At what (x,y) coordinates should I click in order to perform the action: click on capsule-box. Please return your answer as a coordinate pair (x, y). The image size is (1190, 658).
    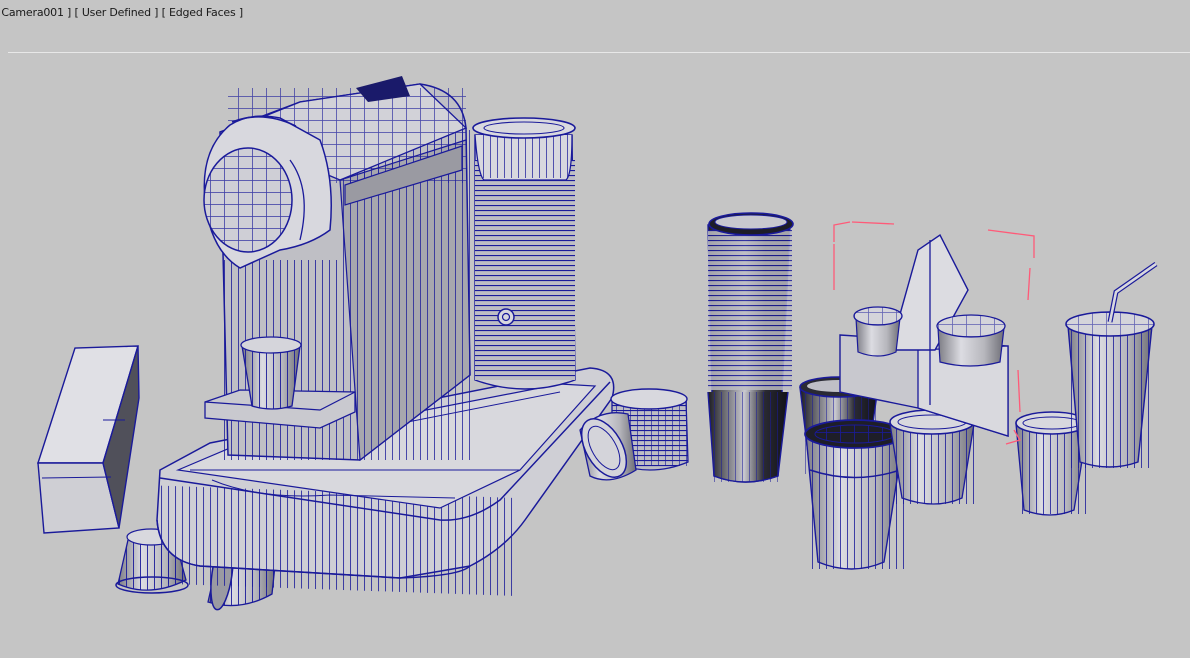
    Looking at the image, I should click on (88, 439).